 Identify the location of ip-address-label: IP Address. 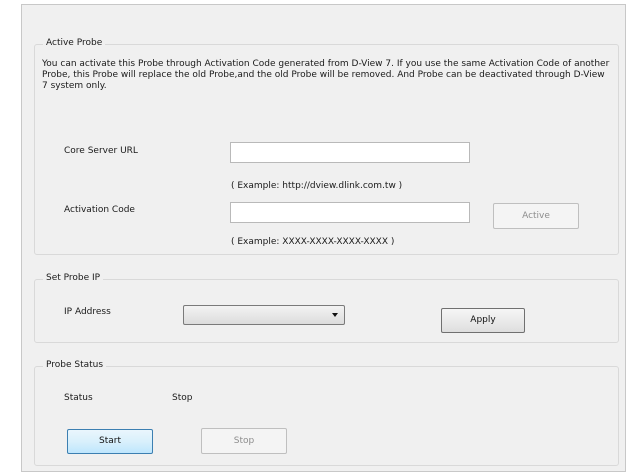
(87, 312).